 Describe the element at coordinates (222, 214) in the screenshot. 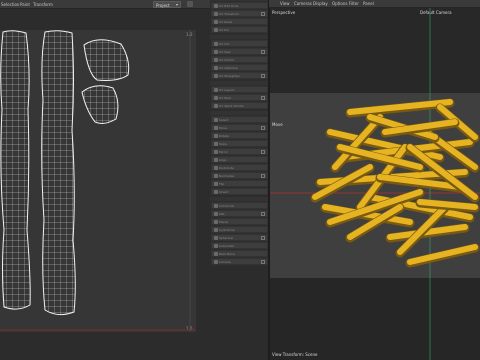

I see `tool-label: Pelt` at that location.